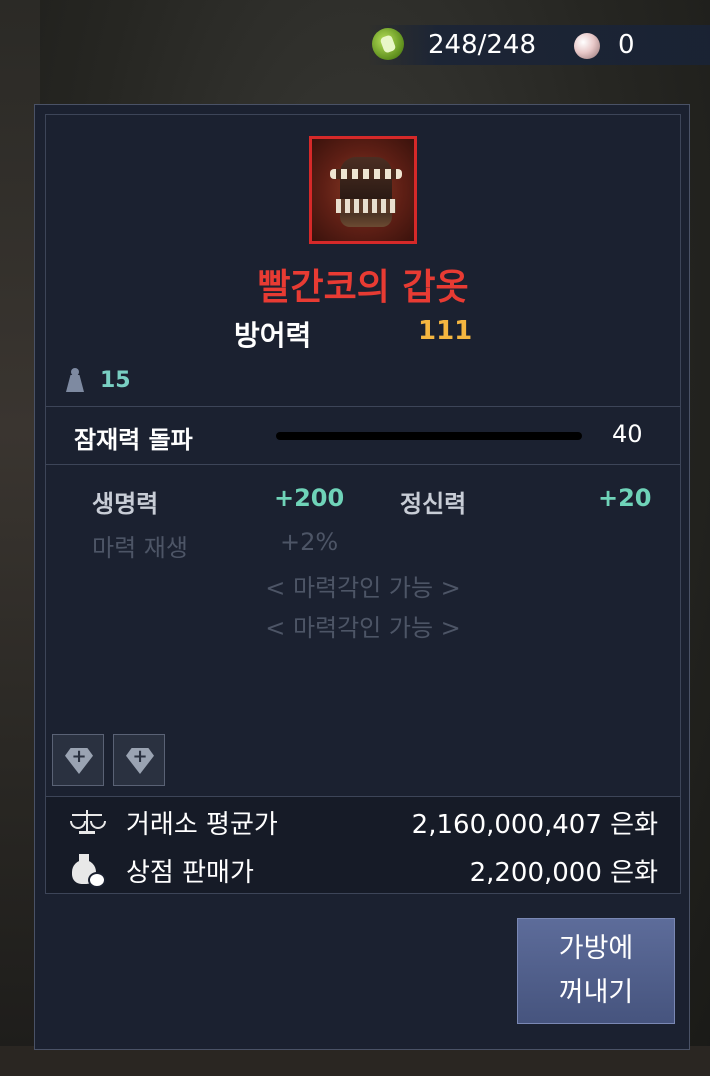 The image size is (710, 1076). Describe the element at coordinates (366, 192) in the screenshot. I see `armor-body` at that location.